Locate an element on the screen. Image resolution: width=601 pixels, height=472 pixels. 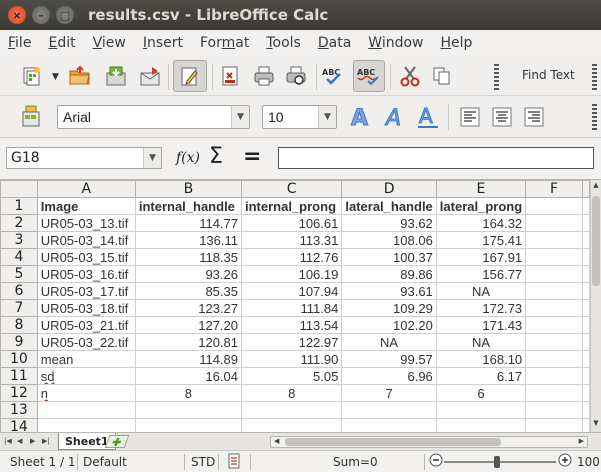
menu-tools: Tools is located at coordinates (283, 43).